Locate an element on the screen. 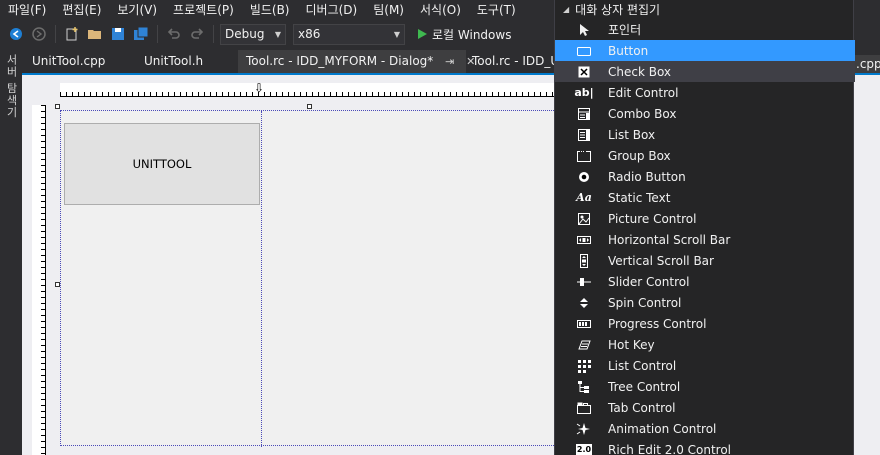 The image size is (880, 455). collapse-triangle-icon: ◢ is located at coordinates (566, 9).